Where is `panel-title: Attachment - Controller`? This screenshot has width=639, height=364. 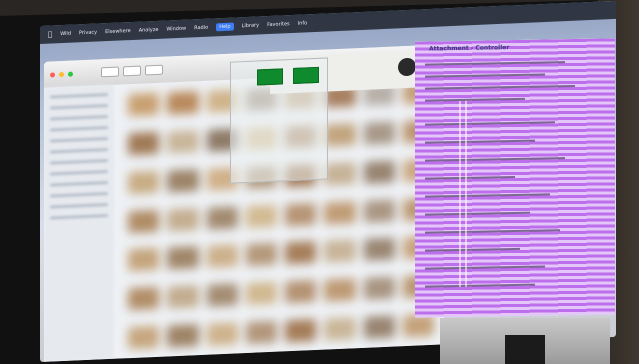
panel-title: Attachment - Controller is located at coordinates (469, 48).